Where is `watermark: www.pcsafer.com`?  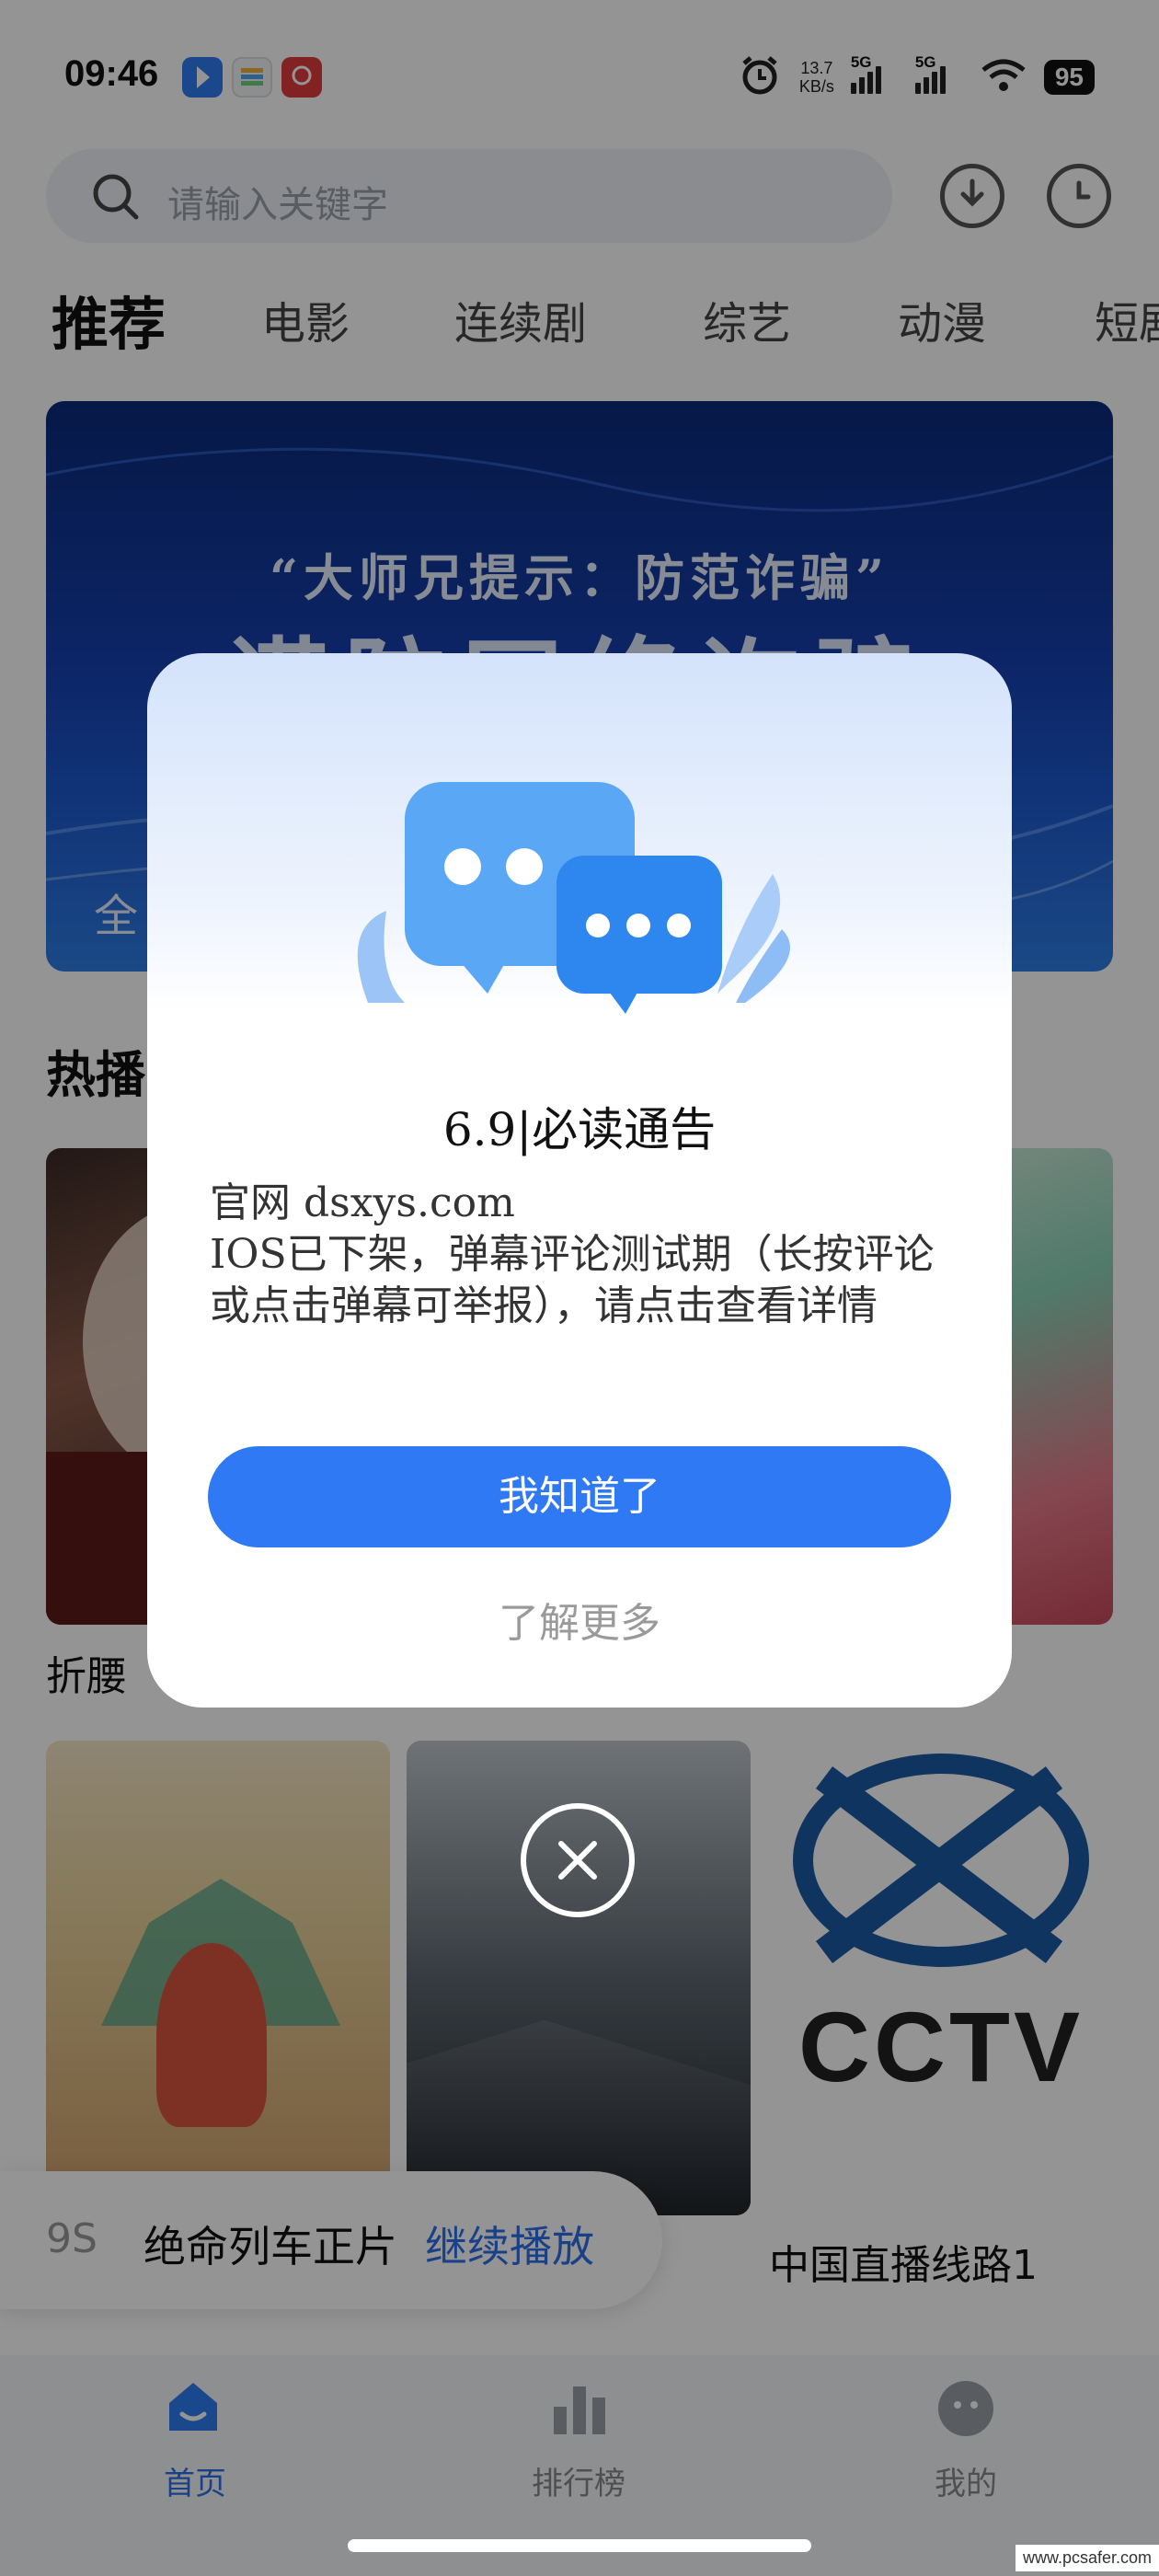 watermark: www.pcsafer.com is located at coordinates (1087, 2558).